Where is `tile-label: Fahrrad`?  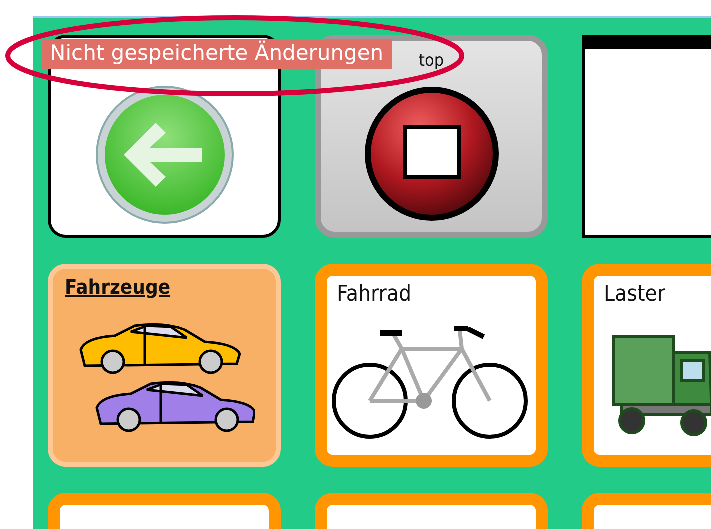 tile-label: Fahrrad is located at coordinates (374, 295).